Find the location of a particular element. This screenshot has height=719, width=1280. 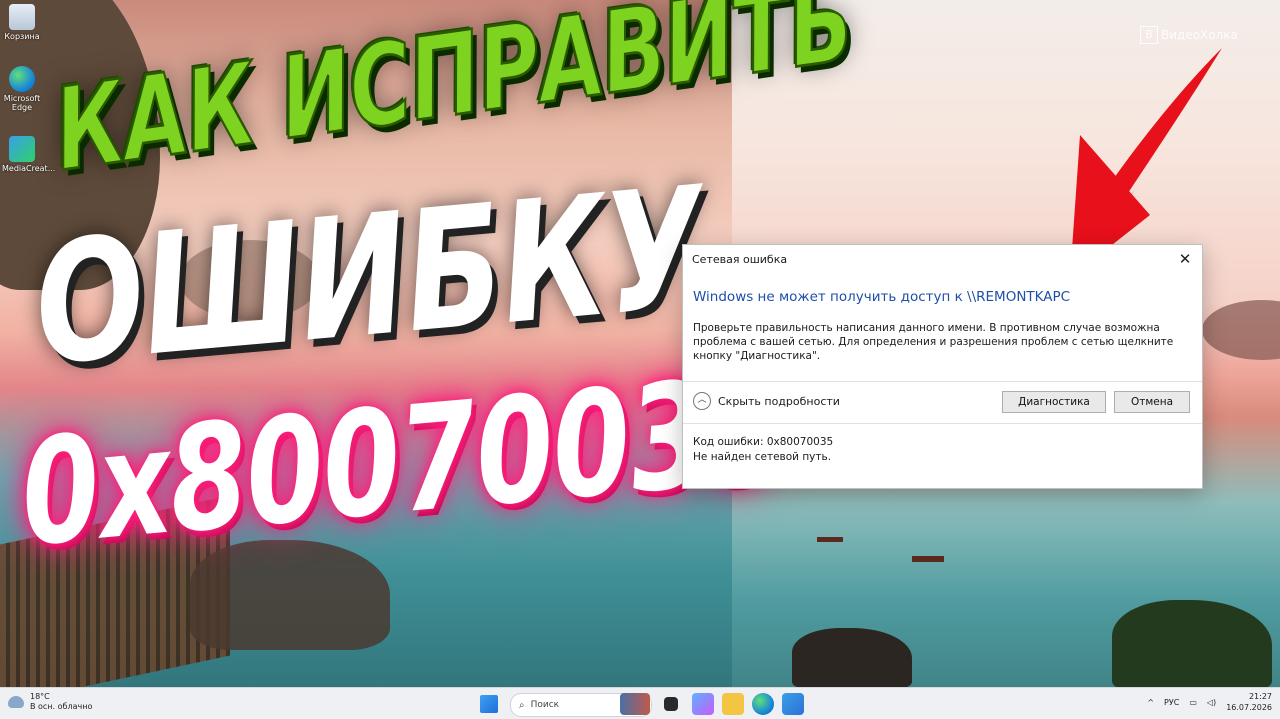

desktop-icon-recycle-bin: Корзина is located at coordinates (22, 22).